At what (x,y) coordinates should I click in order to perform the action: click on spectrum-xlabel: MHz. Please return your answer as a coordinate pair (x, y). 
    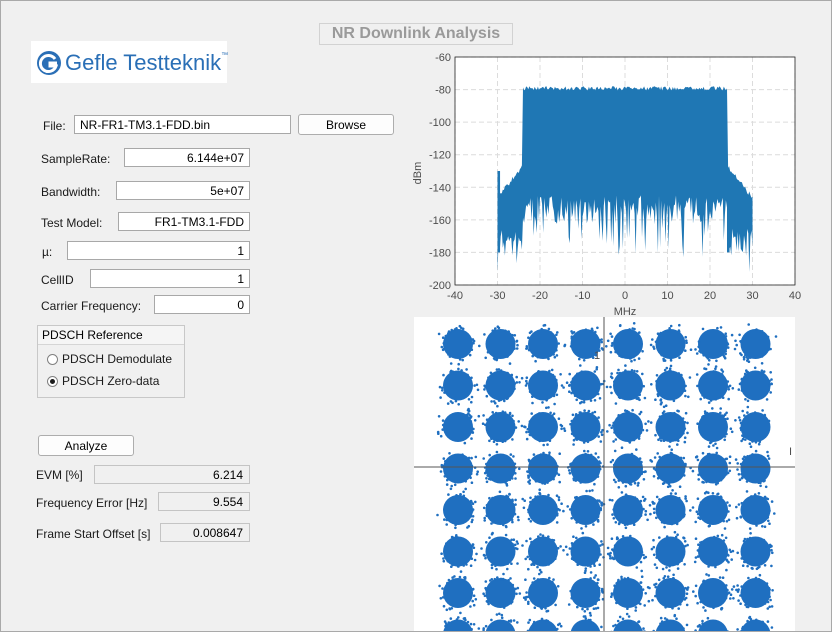
    Looking at the image, I should click on (625, 311).